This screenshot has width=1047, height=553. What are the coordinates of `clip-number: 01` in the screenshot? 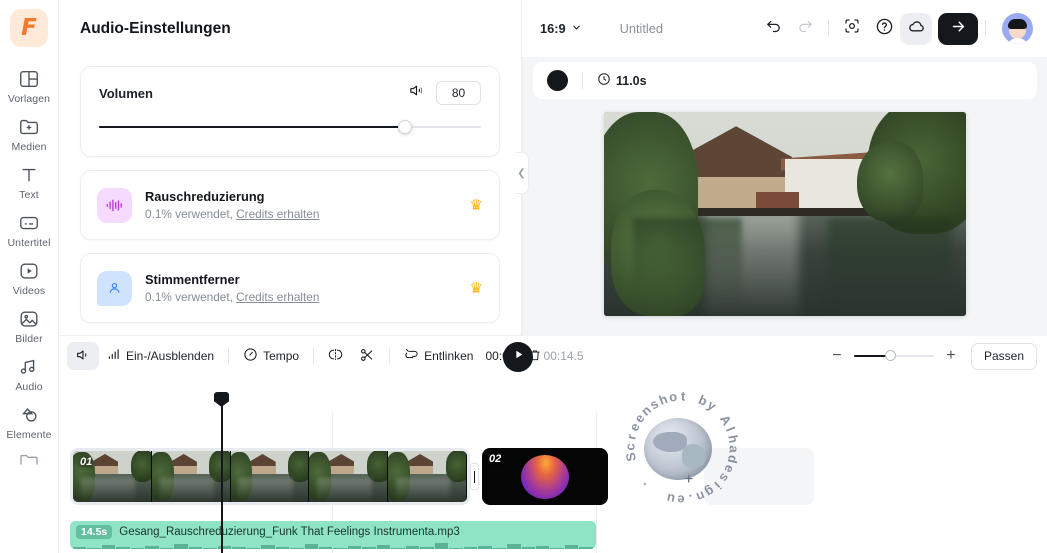 It's located at (86, 462).